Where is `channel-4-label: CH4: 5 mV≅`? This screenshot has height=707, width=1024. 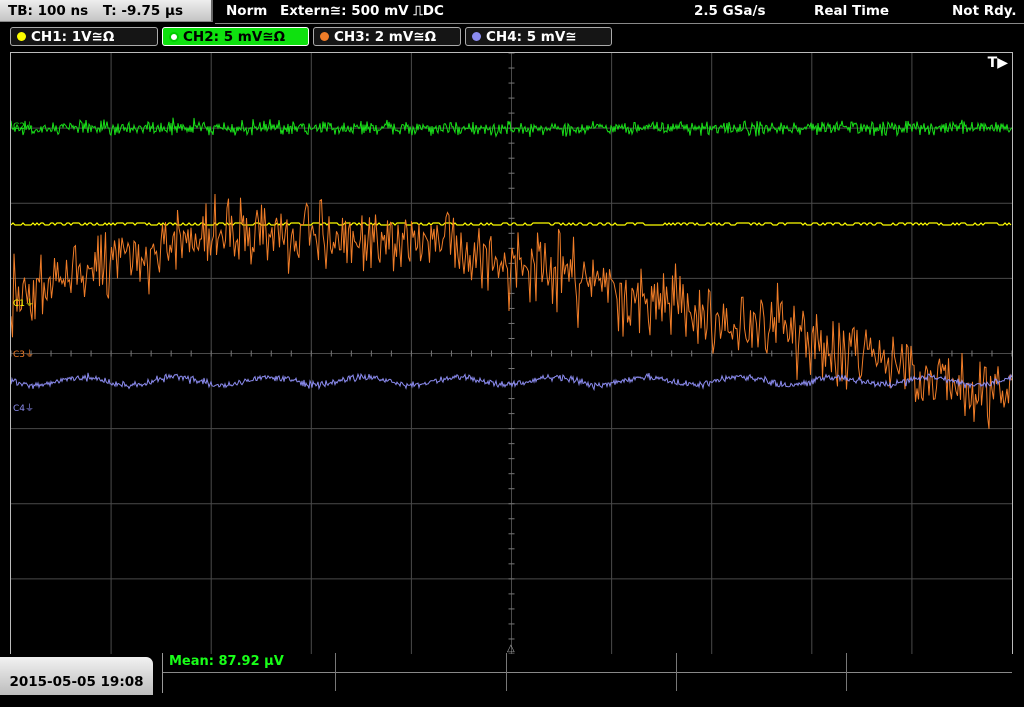
channel-4-label: CH4: 5 mV≅ is located at coordinates (531, 37).